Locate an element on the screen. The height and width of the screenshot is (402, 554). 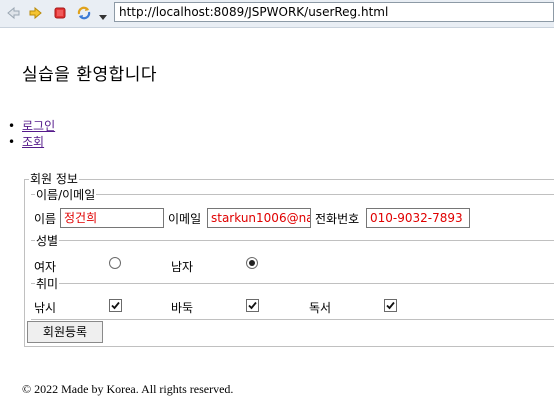
register-button: 회원등록 is located at coordinates (65, 332).